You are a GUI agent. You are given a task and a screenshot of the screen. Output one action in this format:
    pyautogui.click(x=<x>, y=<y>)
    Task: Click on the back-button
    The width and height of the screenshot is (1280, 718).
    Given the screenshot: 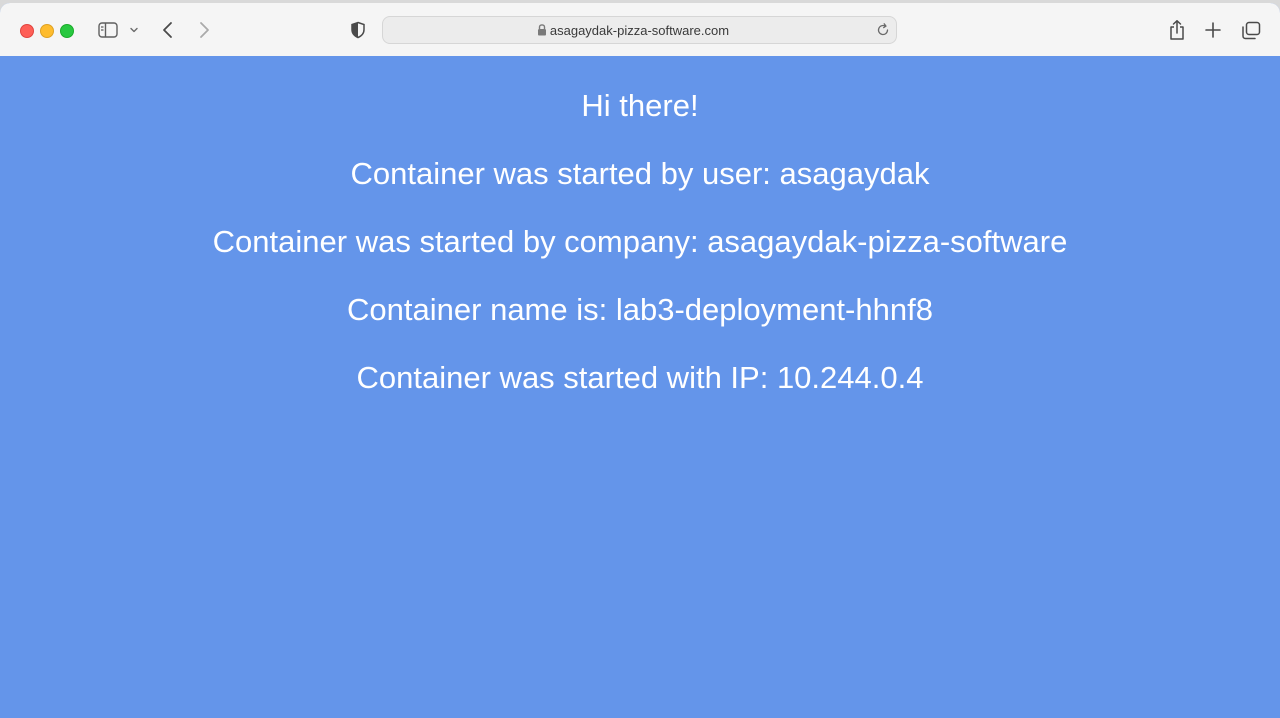 What is the action you would take?
    pyautogui.click(x=168, y=30)
    